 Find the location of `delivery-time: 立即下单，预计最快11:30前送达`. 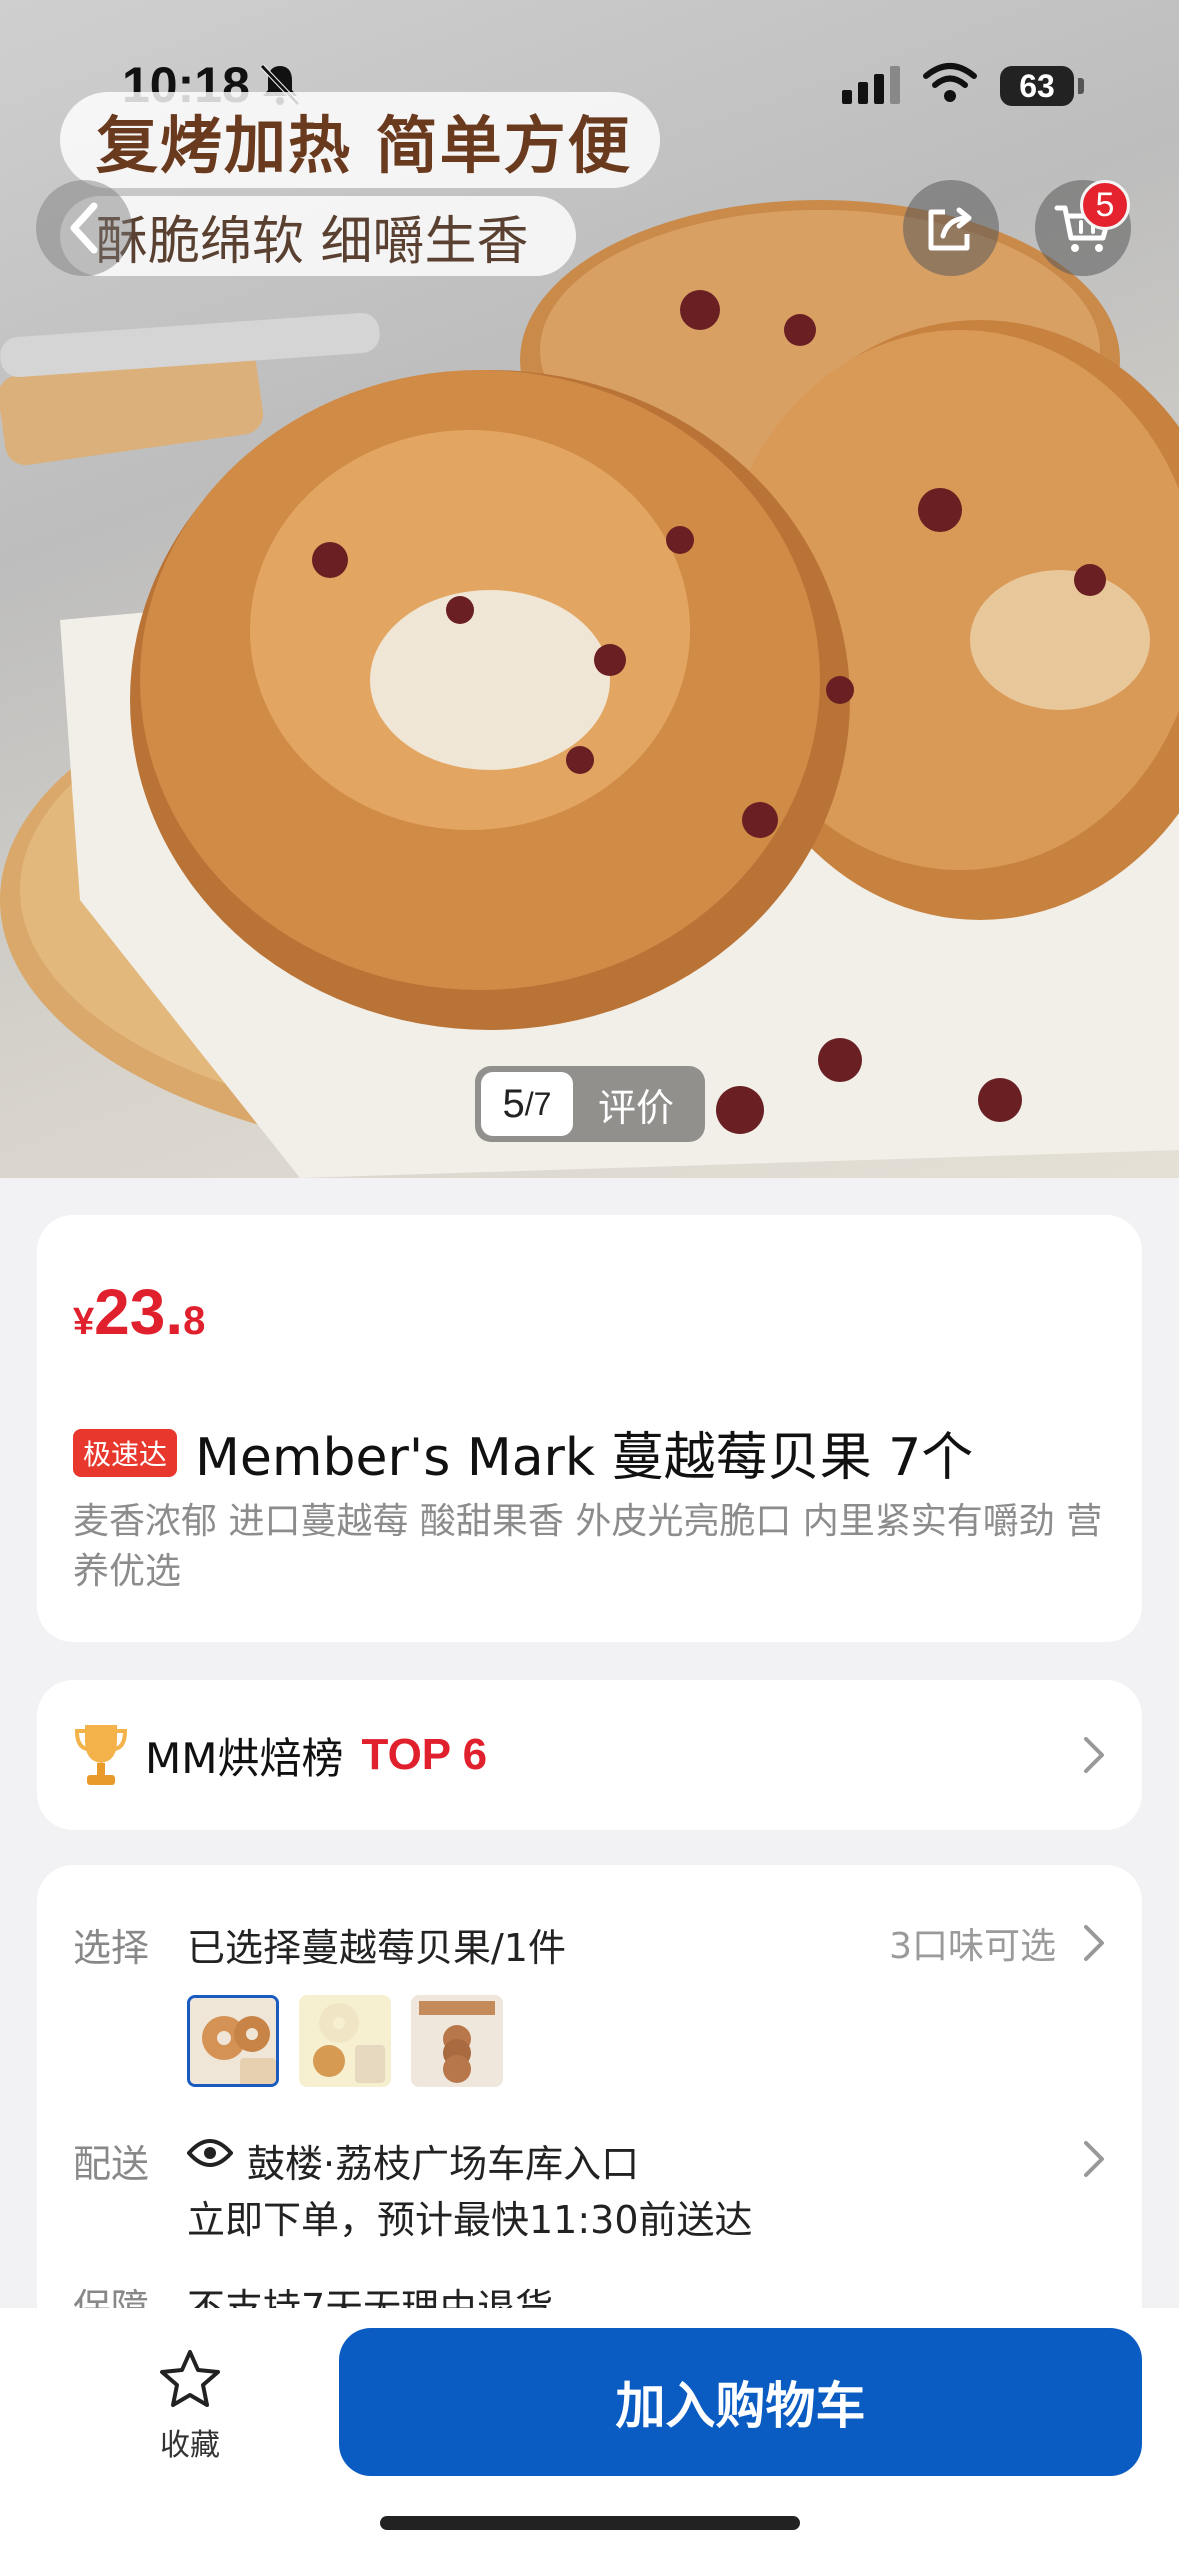

delivery-time: 立即下单，预计最快11:30前送达 is located at coordinates (470, 2220).